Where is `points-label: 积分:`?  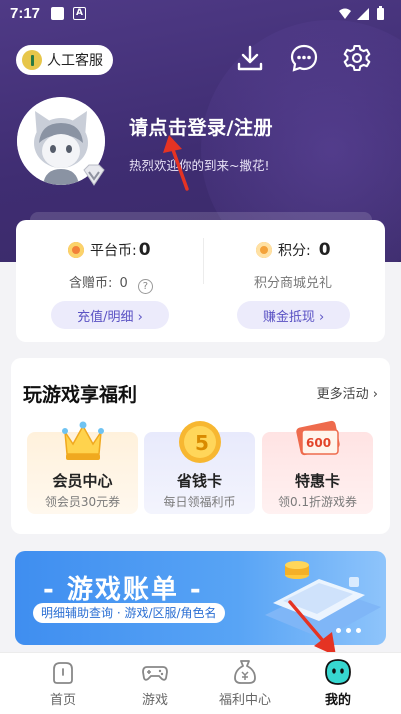 points-label: 积分: is located at coordinates (294, 251).